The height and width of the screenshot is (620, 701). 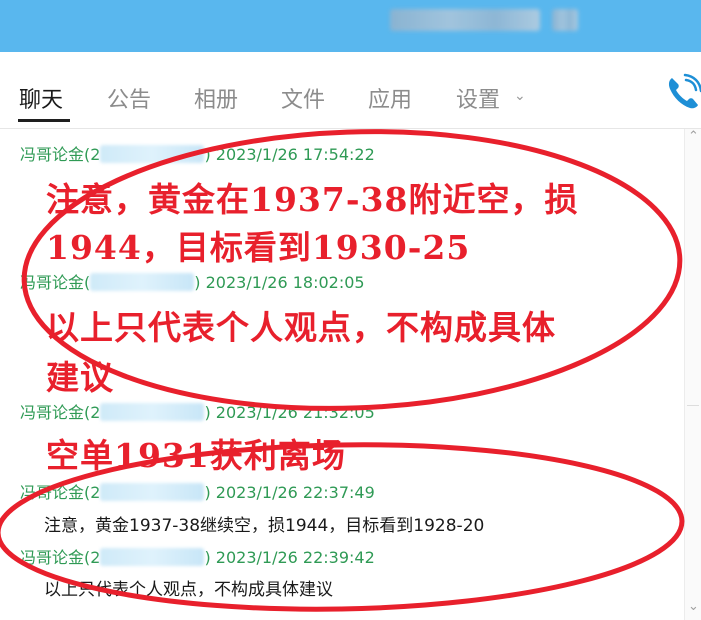 I want to click on annotation-text: 注意，黄金在1937-38附近空，损, so click(x=312, y=199).